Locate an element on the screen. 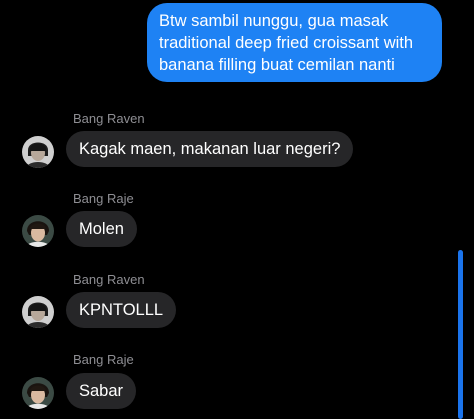  message-text-line: Btw sambil nunggu, gua masak is located at coordinates (274, 21).